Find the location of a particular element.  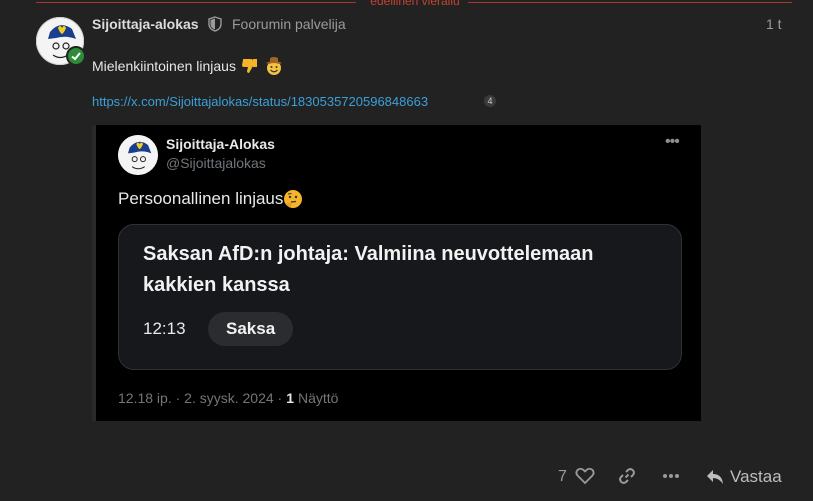

tweet-text: Persoonallinen linjaus is located at coordinates (201, 198).